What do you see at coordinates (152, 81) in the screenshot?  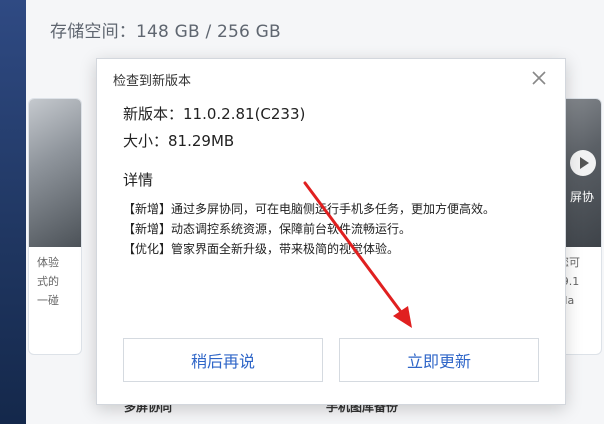 I see `dialog-title: 检查到新版本` at bounding box center [152, 81].